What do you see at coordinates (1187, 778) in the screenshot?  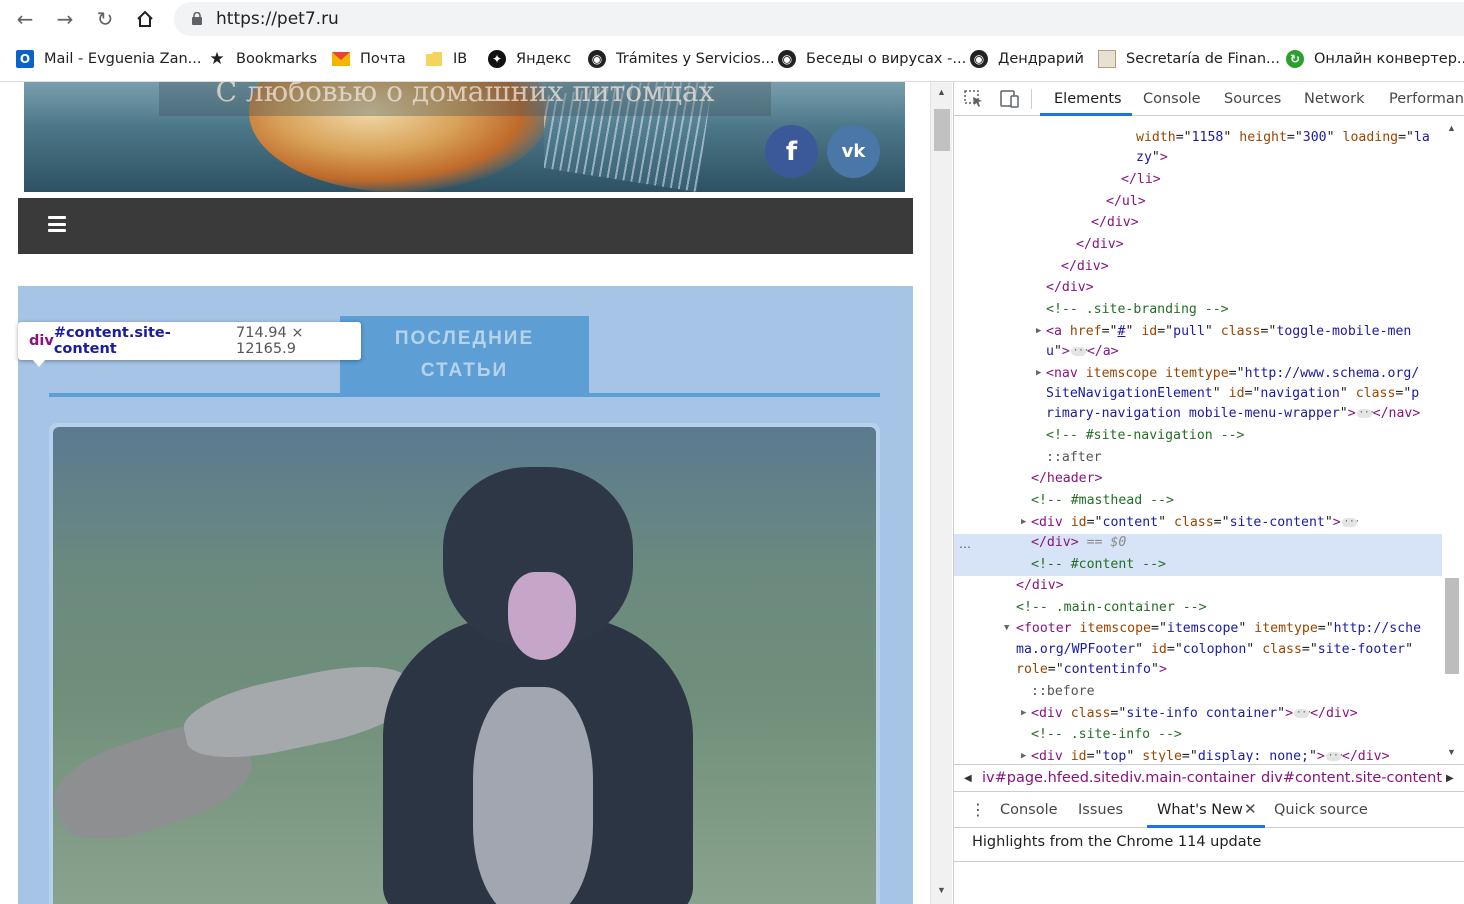 I see `breadcrumb-item: div.main-container` at bounding box center [1187, 778].